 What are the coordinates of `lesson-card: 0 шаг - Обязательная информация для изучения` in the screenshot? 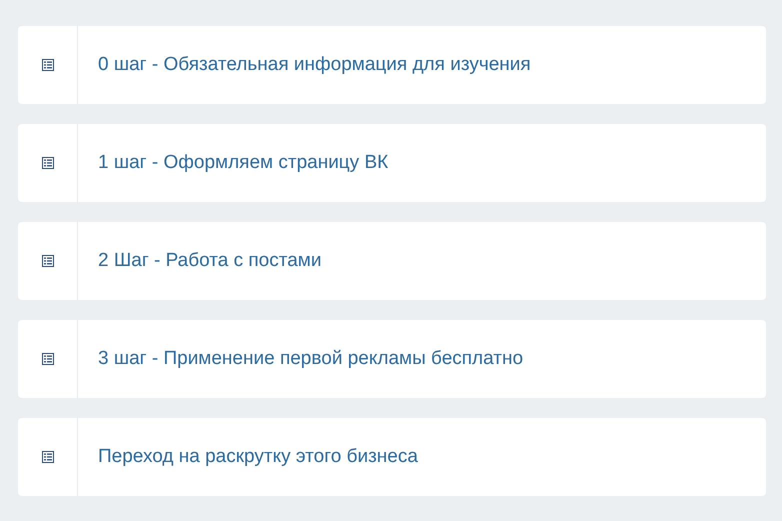 It's located at (392, 65).